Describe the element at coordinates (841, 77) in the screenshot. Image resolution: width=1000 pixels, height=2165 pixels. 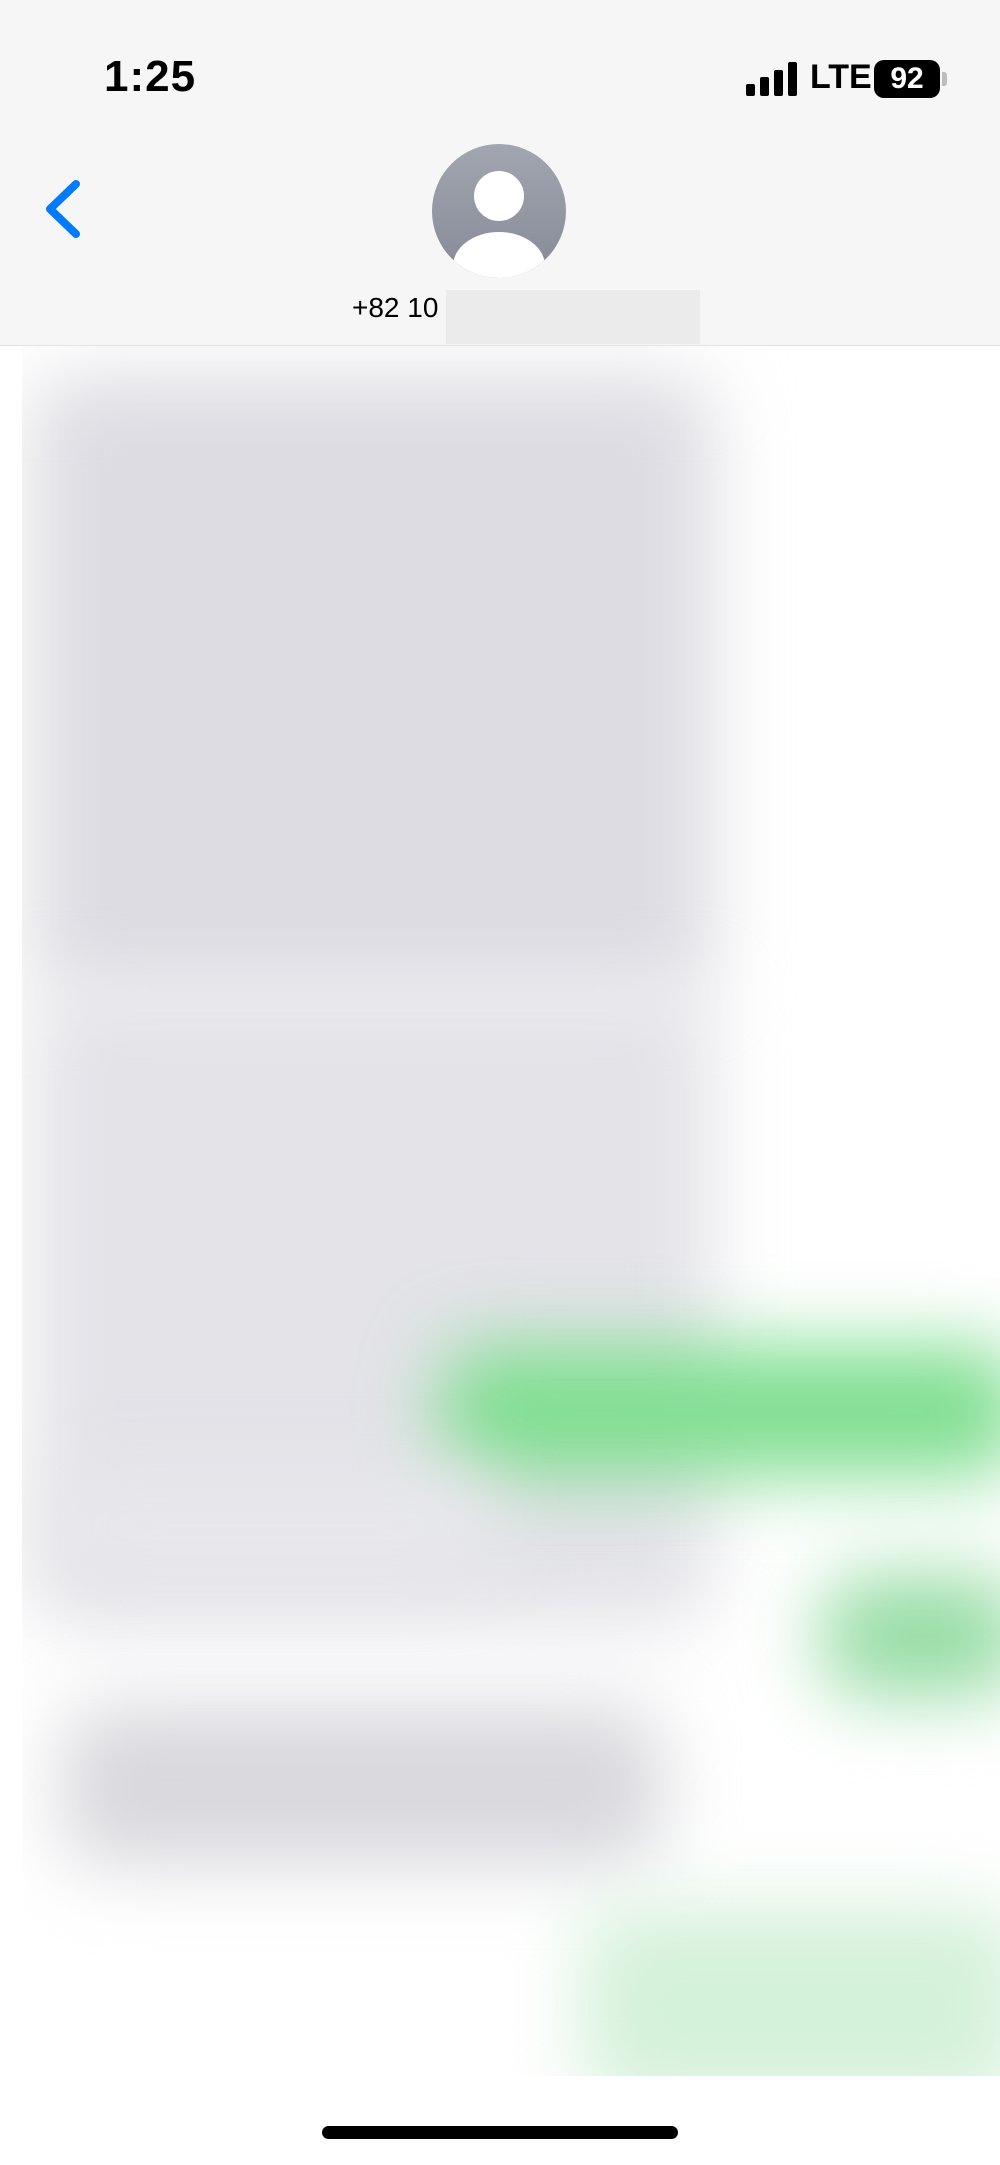
I see `network-type: LTE` at that location.